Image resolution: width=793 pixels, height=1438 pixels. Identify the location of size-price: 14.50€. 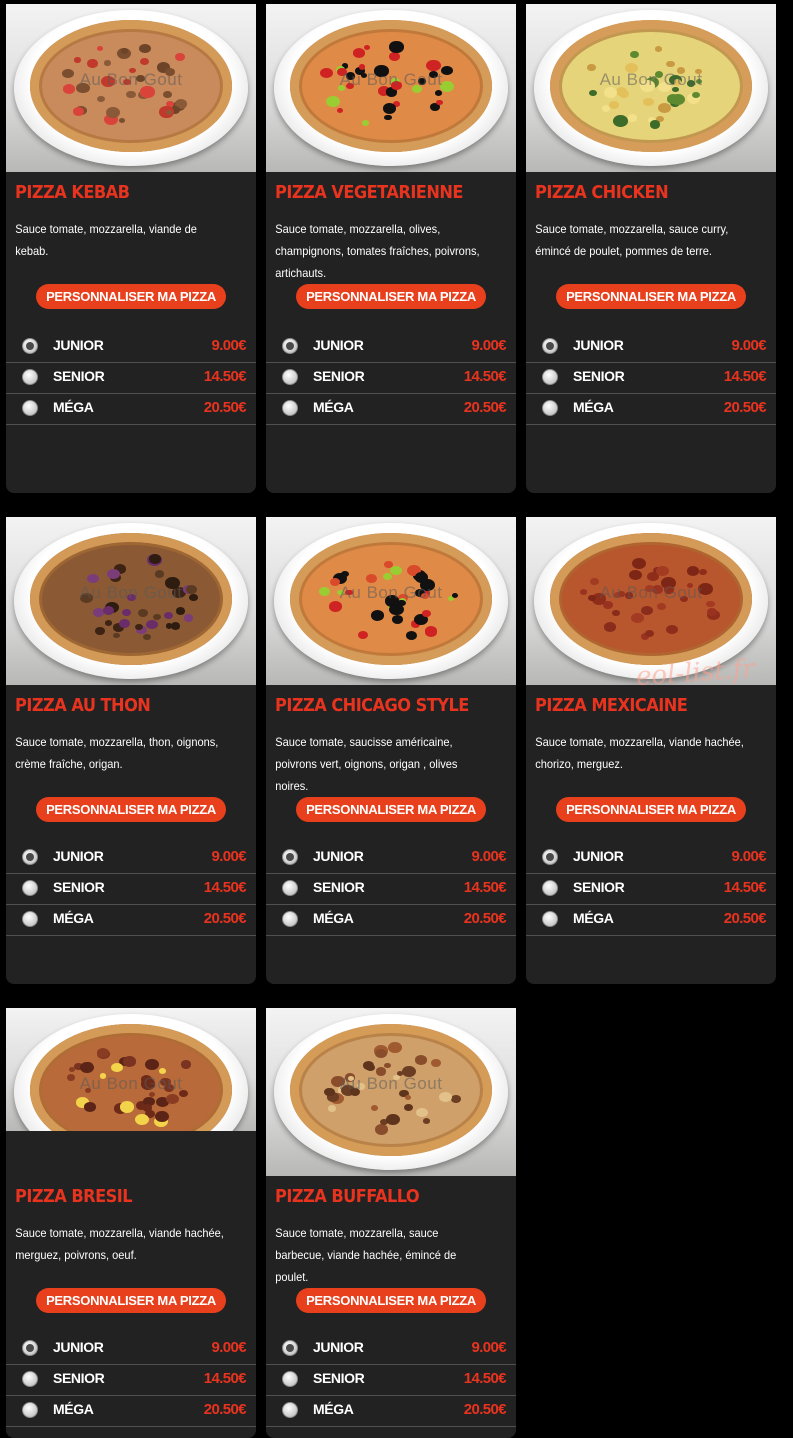
(225, 887).